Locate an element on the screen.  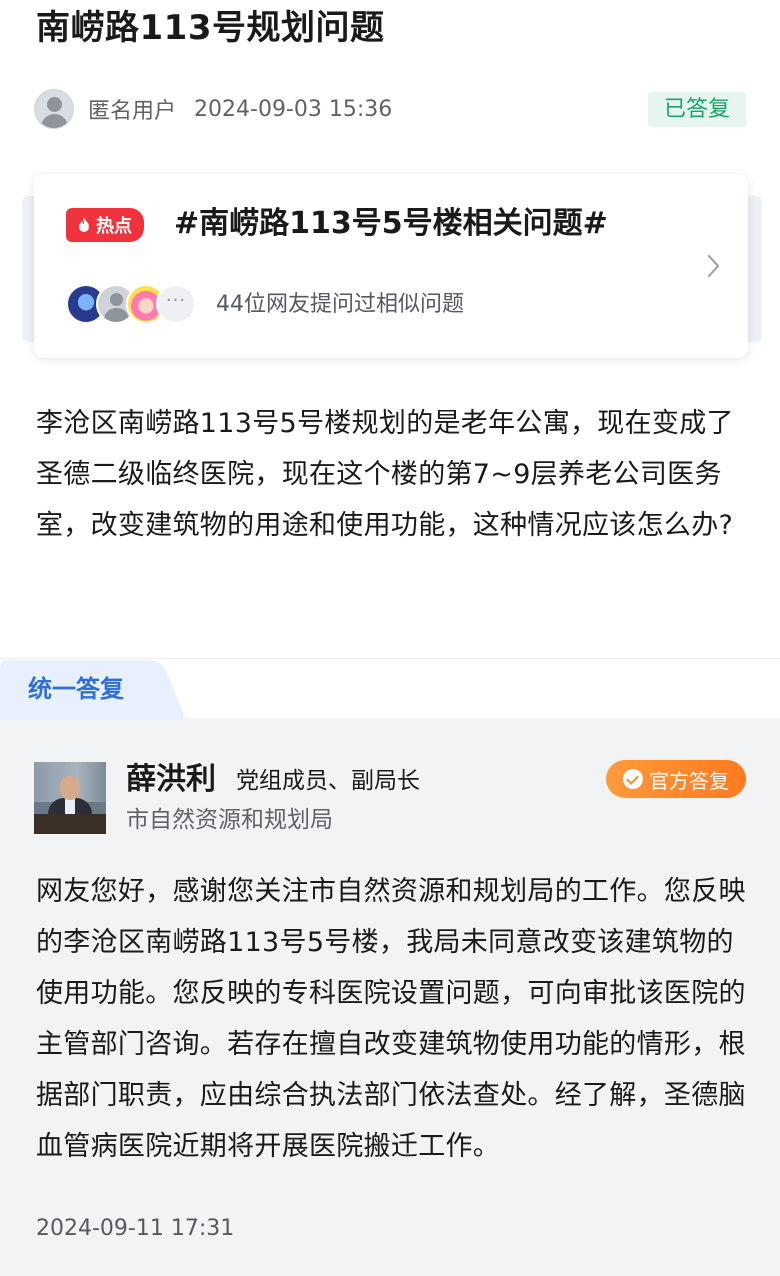
status-badge: 已答复 is located at coordinates (696, 109).